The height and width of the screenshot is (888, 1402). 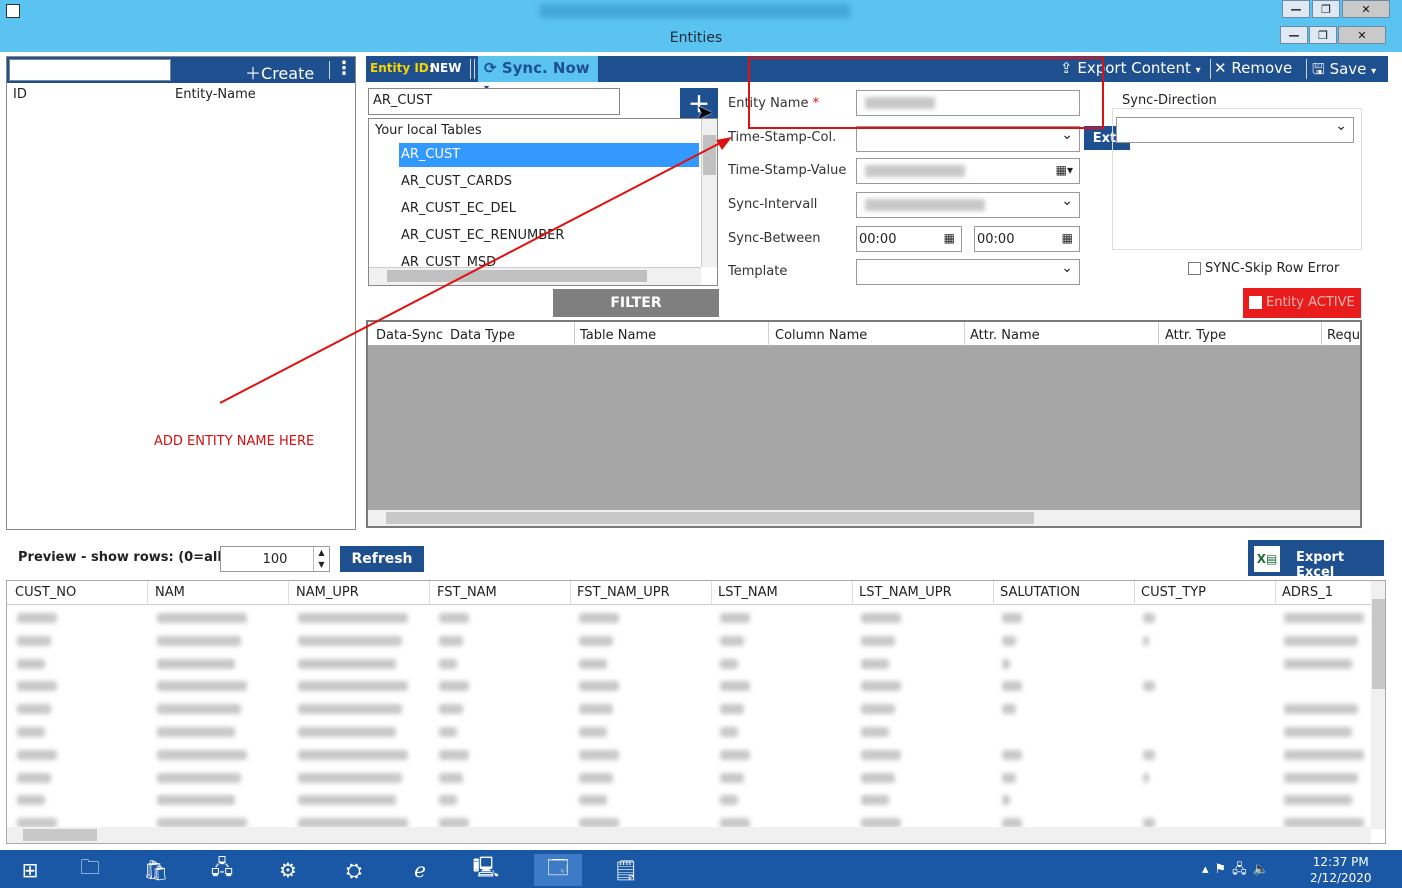 What do you see at coordinates (275, 559) in the screenshot?
I see `preview-rows-stepper: 100 ▲ ▼` at bounding box center [275, 559].